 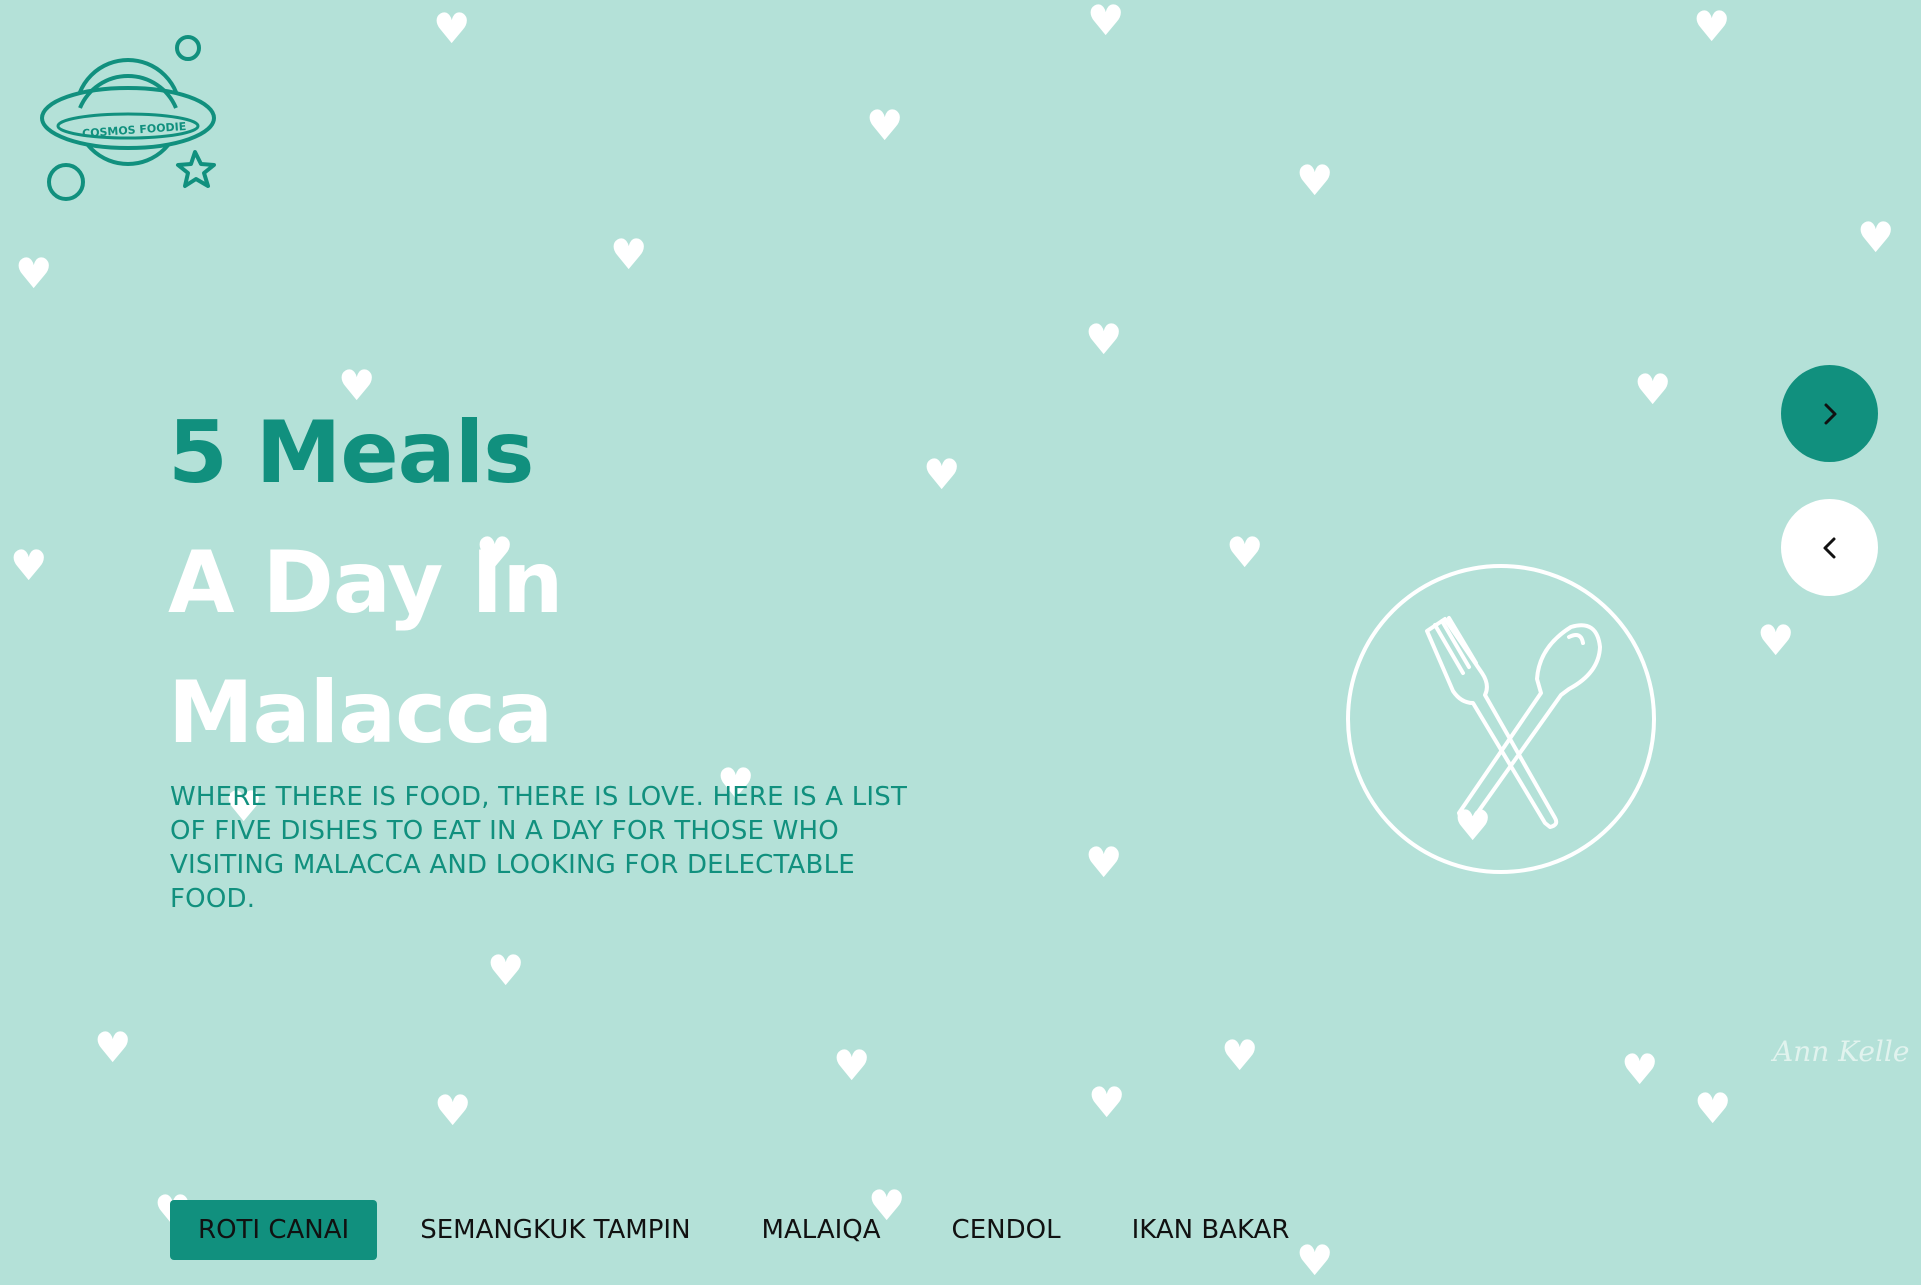 I want to click on tab-semangkuk-tampin: SEMANGKUK TAMPIN, so click(x=555, y=1230).